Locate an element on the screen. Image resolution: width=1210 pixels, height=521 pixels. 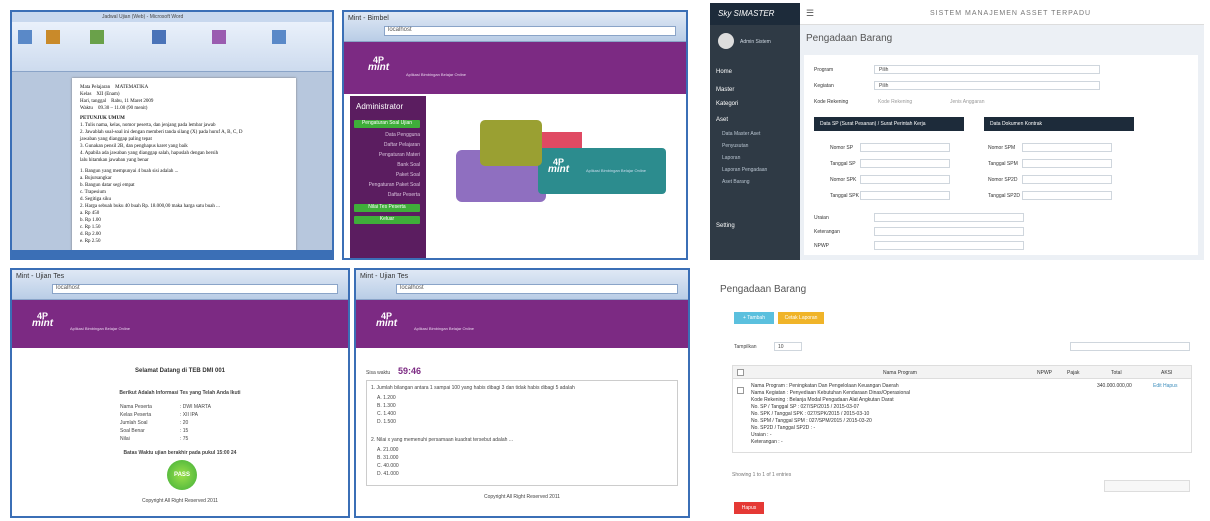
info-row: Hari, tanggal Rabu, 11 Maret 2009 is located at coordinates (117, 101).